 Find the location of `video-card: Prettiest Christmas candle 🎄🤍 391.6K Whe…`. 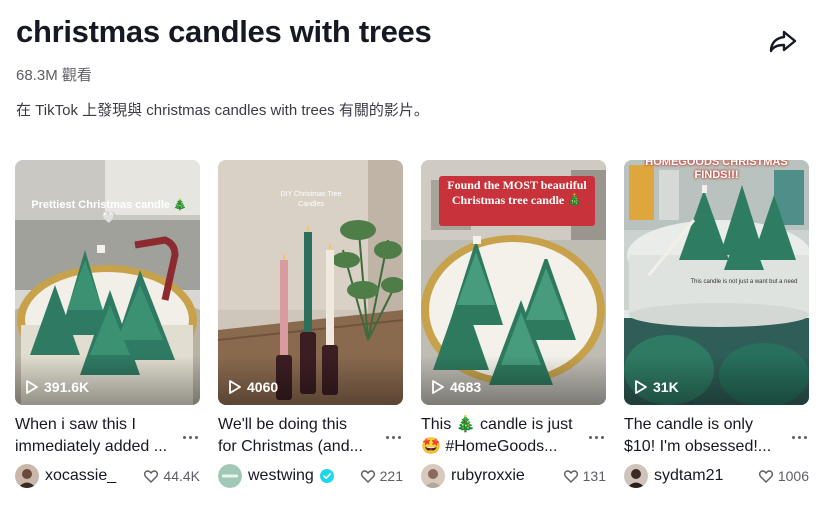

video-card: Prettiest Christmas candle 🎄🤍 391.6K Whe… is located at coordinates (107, 330).